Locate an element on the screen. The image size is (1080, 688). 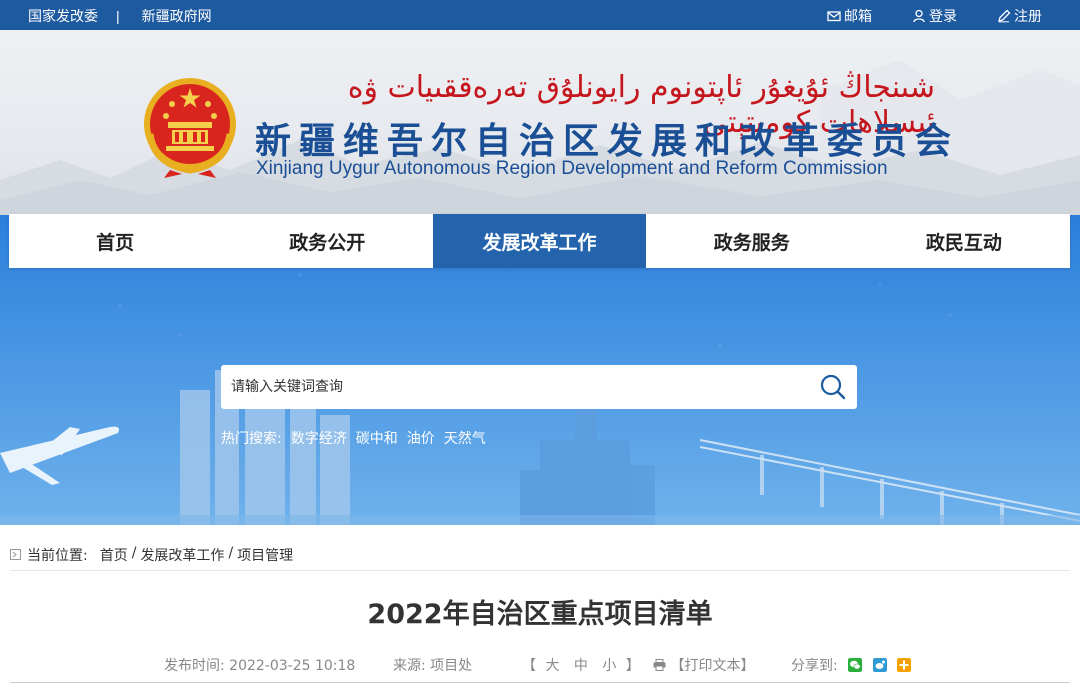
publish-info: 发布时间: 2022-03-25 10:18 is located at coordinates (259, 665).